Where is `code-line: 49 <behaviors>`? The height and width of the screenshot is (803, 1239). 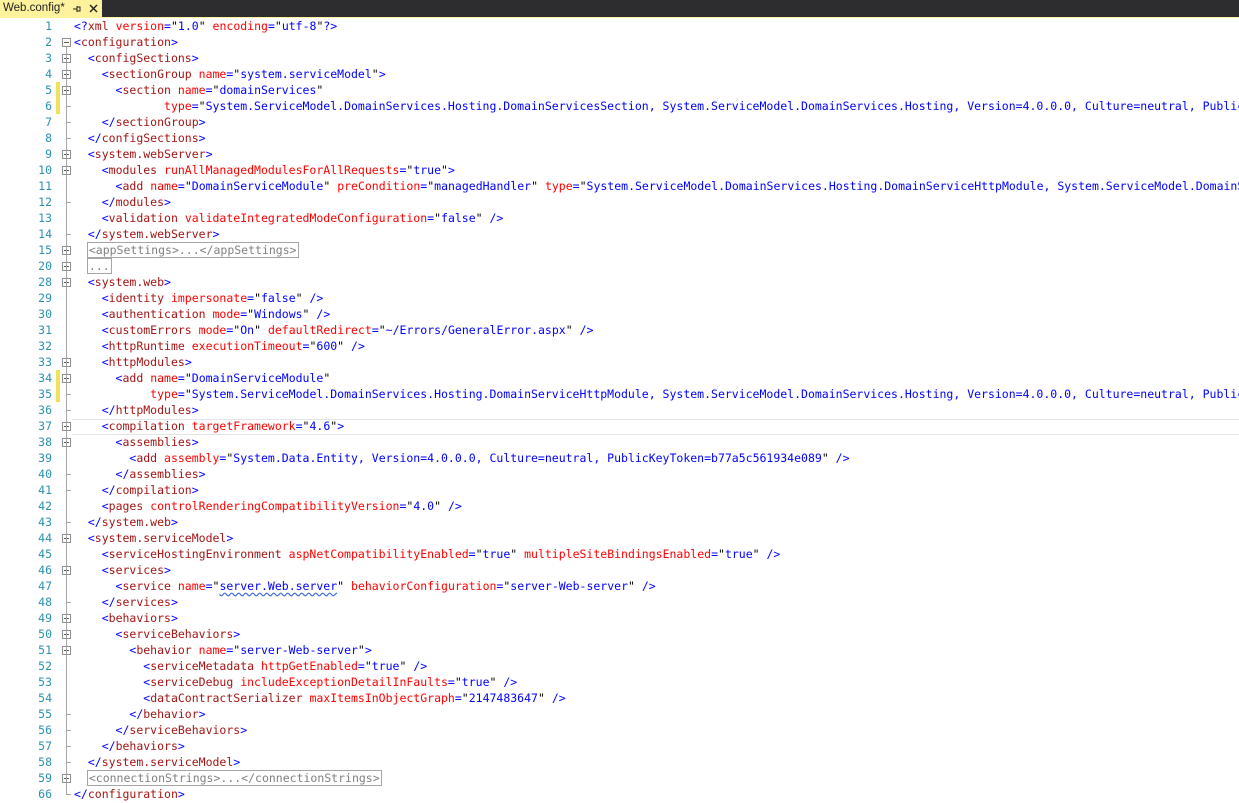 code-line: 49 <behaviors> is located at coordinates (619, 618).